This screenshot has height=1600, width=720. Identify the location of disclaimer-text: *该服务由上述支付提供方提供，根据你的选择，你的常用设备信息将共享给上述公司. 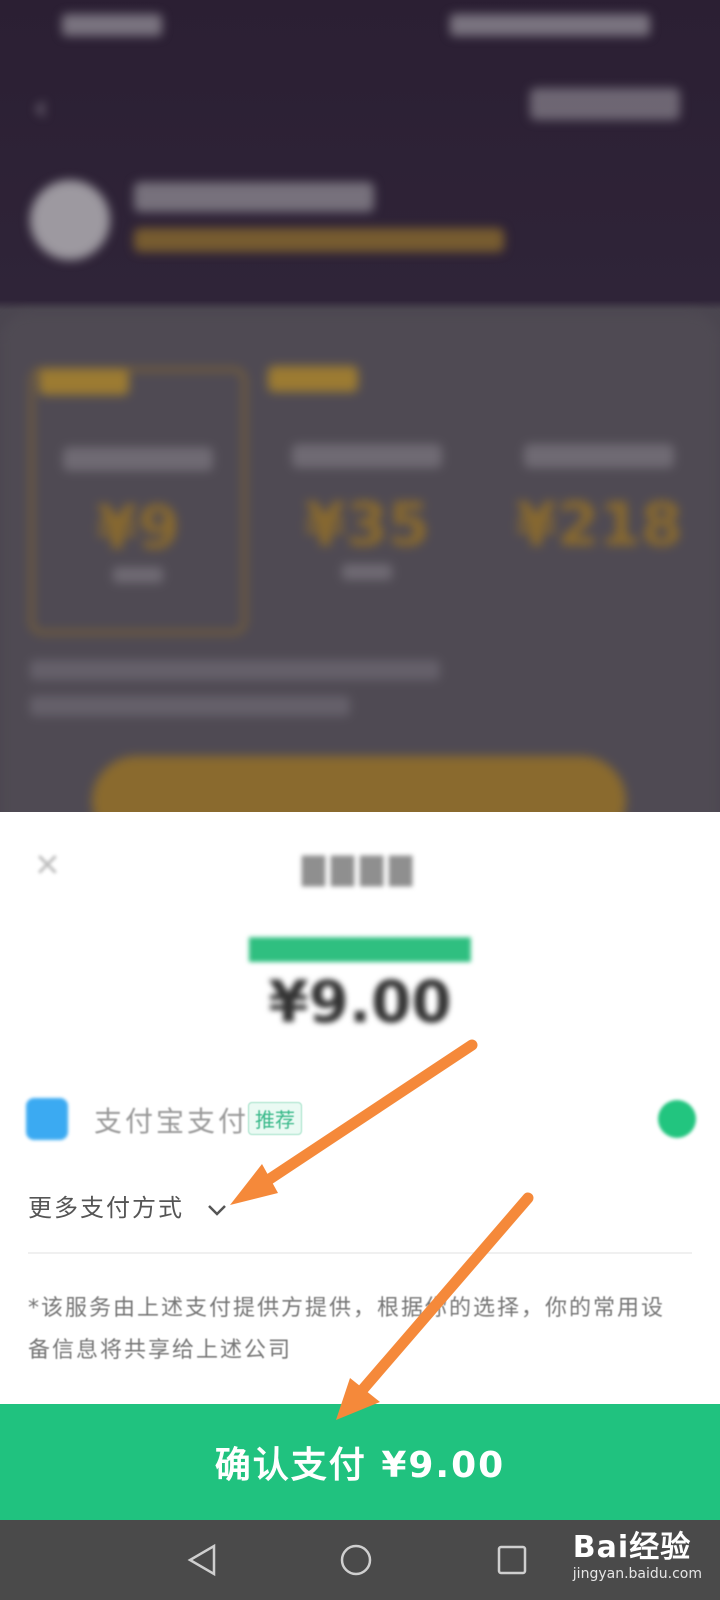
(347, 1329).